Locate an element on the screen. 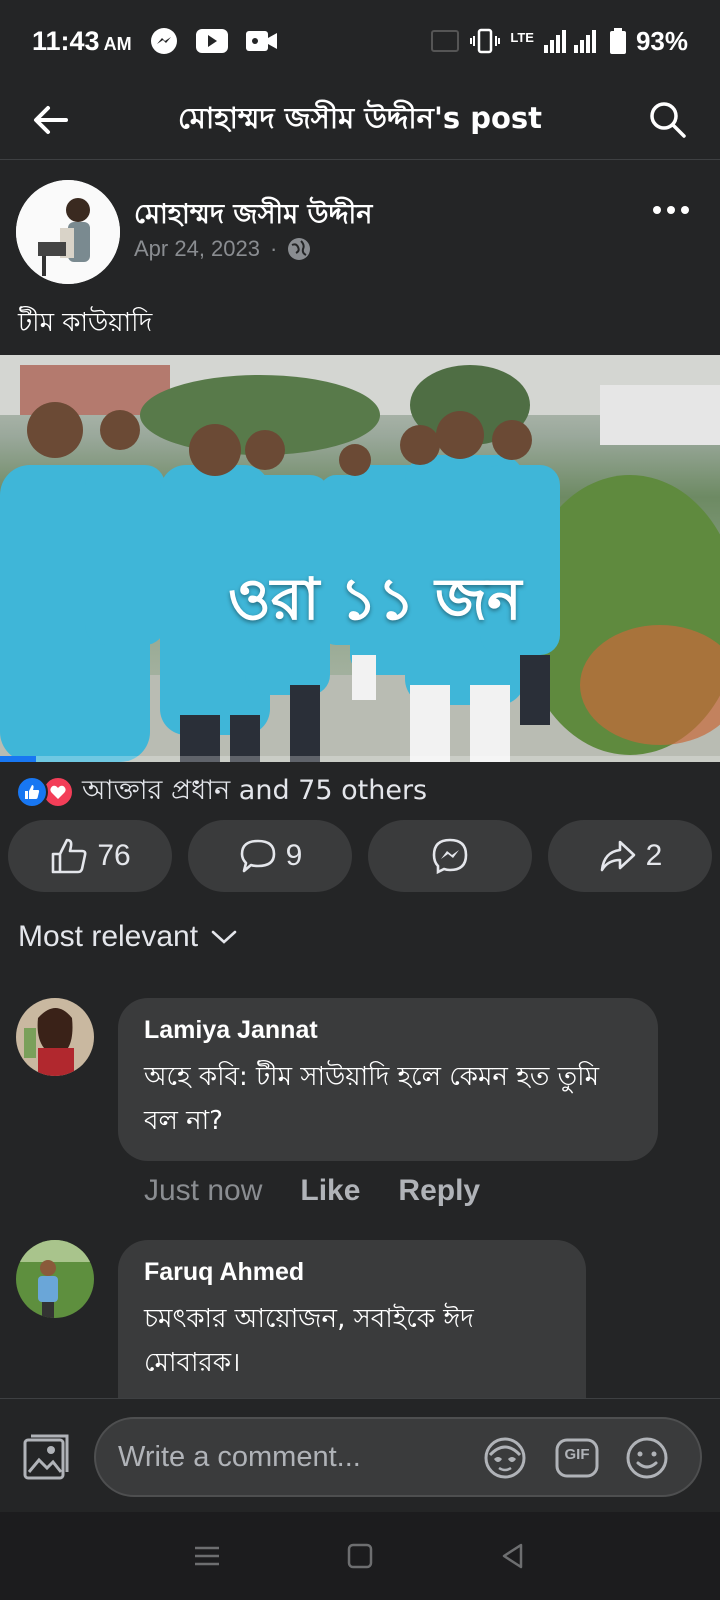 Image resolution: width=720 pixels, height=1600 pixels. video-overlay-caption: ওরা ১১ জন is located at coordinates (375, 599).